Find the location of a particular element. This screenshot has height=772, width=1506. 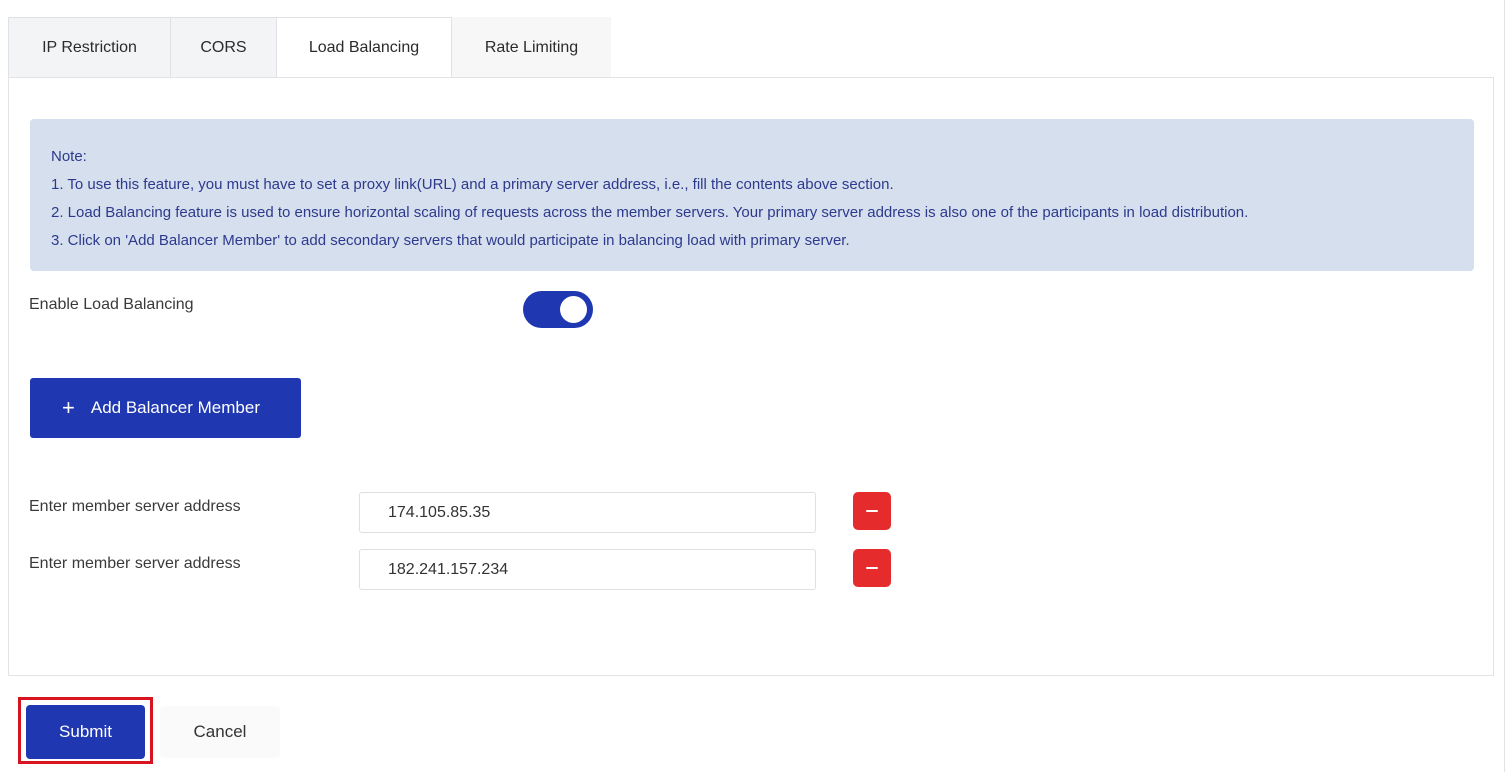

page-edge-divider is located at coordinates (1504, 386).